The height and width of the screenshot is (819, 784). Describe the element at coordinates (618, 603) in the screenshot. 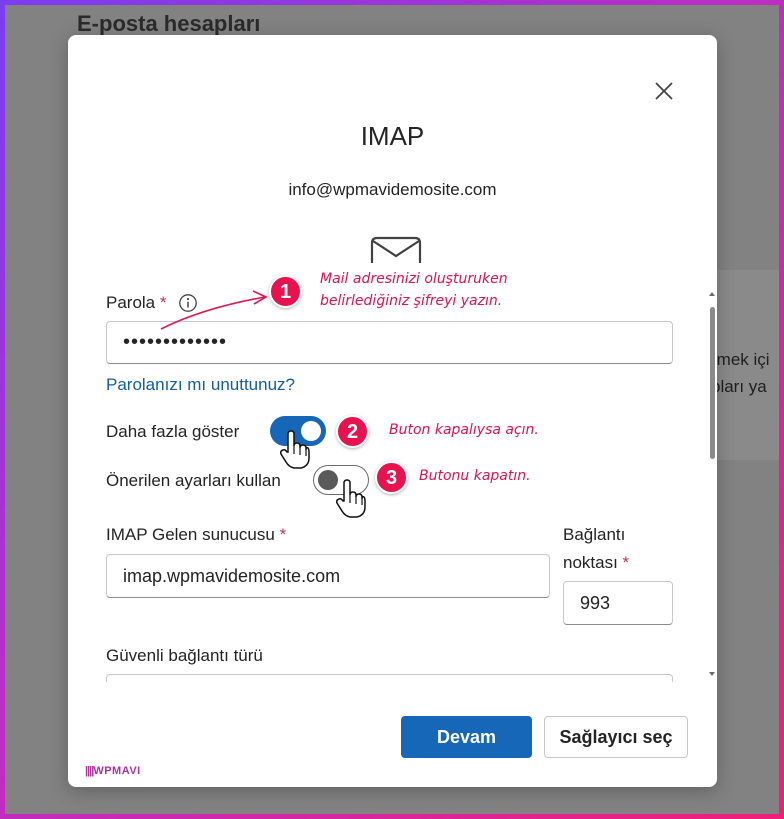

I see `port-input` at that location.